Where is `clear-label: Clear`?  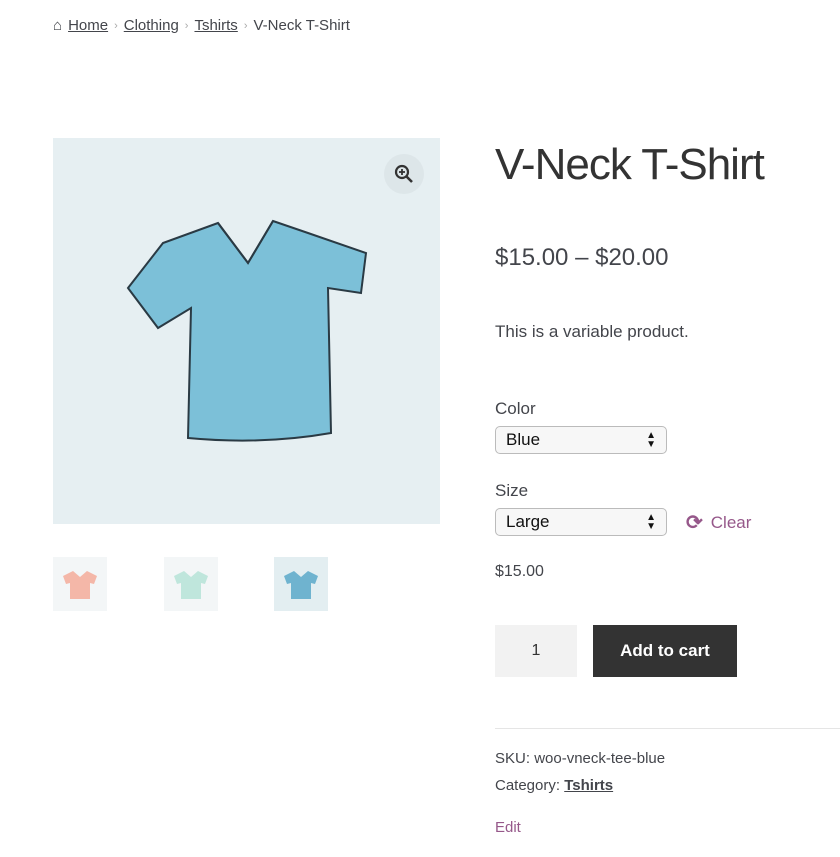
clear-label: Clear is located at coordinates (731, 522).